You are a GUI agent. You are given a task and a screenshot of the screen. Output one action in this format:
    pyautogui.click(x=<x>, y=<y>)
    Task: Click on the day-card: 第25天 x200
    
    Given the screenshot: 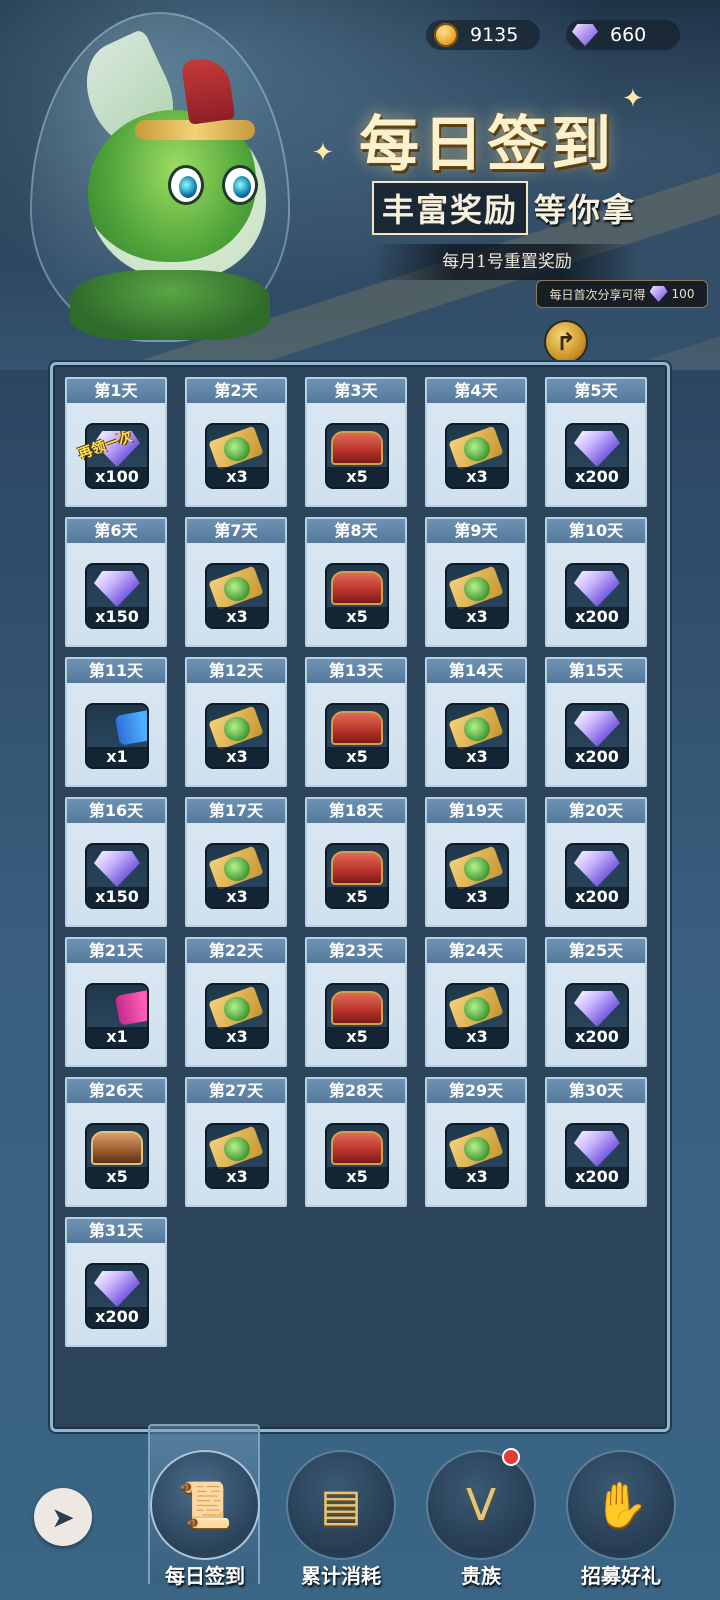 What is the action you would take?
    pyautogui.click(x=596, y=1002)
    